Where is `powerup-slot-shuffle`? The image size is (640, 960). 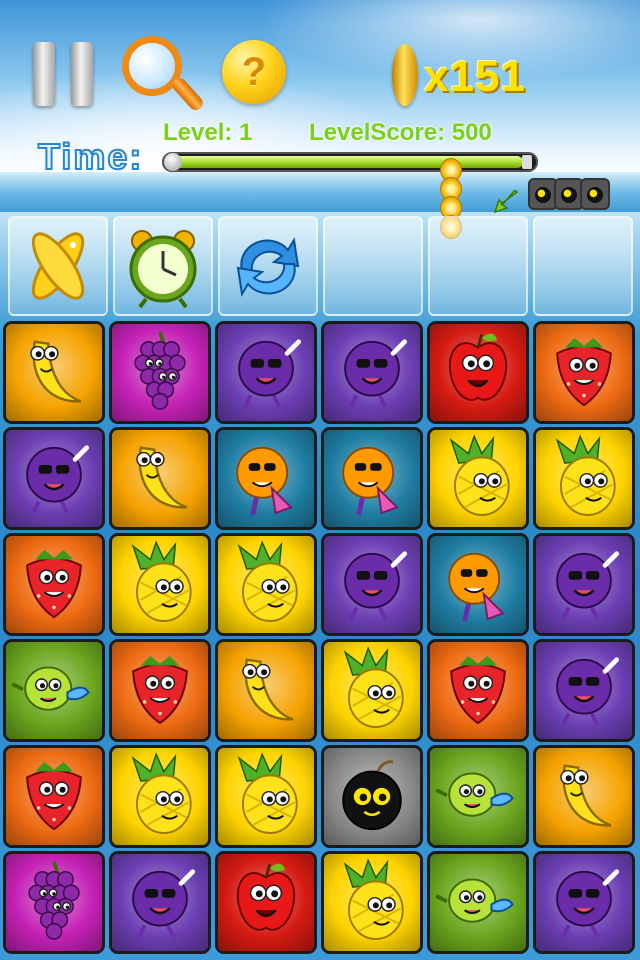 powerup-slot-shuffle is located at coordinates (268, 266).